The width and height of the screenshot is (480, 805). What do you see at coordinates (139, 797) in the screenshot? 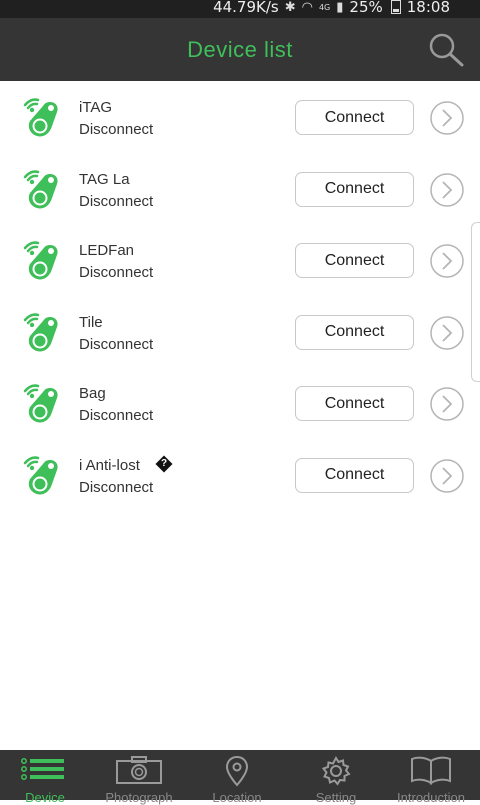
I see `nav-label-photograph: Photograph` at bounding box center [139, 797].